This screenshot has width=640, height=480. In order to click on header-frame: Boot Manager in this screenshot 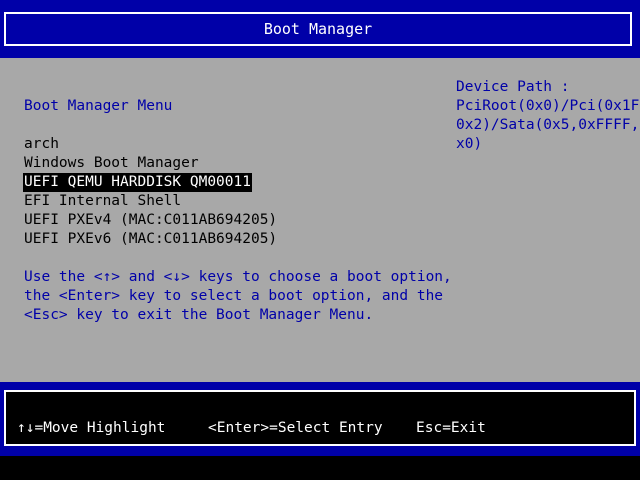, I will do `click(318, 29)`.